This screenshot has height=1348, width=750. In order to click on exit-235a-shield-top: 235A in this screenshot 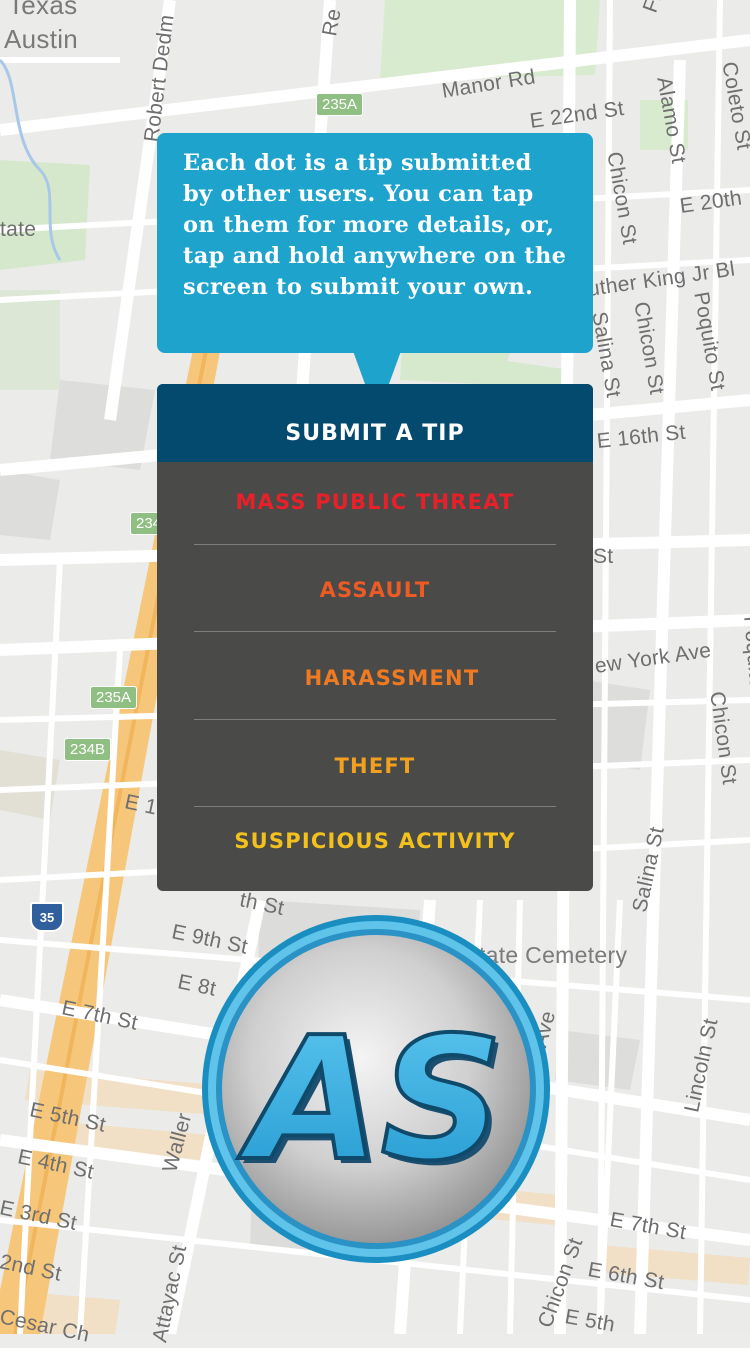, I will do `click(340, 104)`.